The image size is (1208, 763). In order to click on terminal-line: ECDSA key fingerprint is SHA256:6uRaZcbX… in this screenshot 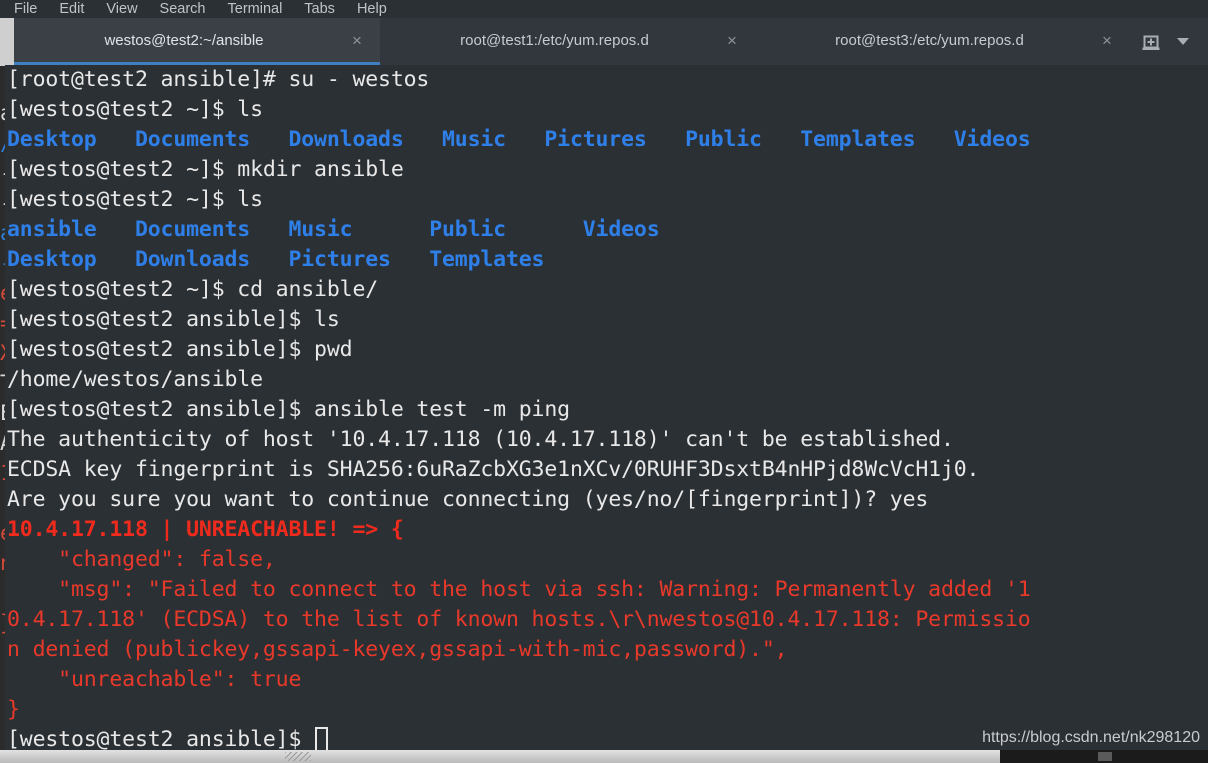, I will do `click(493, 469)`.